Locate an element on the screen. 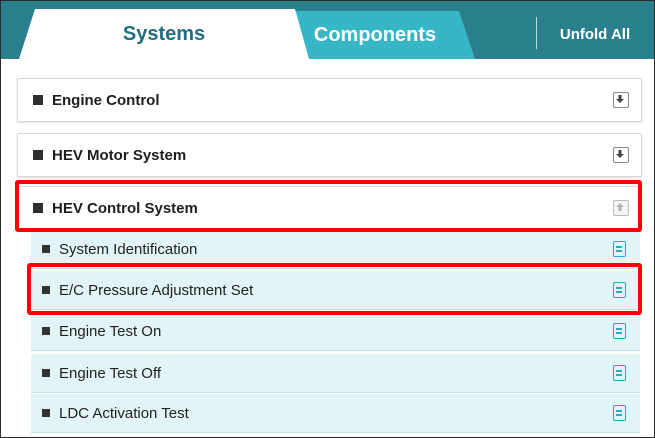 The height and width of the screenshot is (438, 655). group-hev-motor-system: HEV Motor System is located at coordinates (329, 155).